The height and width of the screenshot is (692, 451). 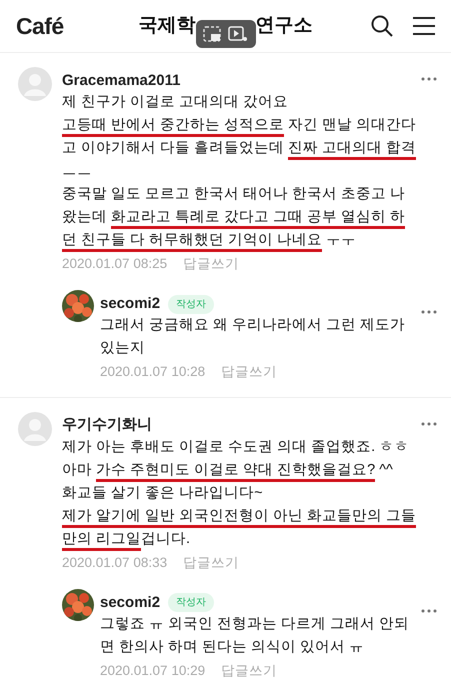 I want to click on comment-date: 2020.01.07 08:25, so click(x=115, y=264).